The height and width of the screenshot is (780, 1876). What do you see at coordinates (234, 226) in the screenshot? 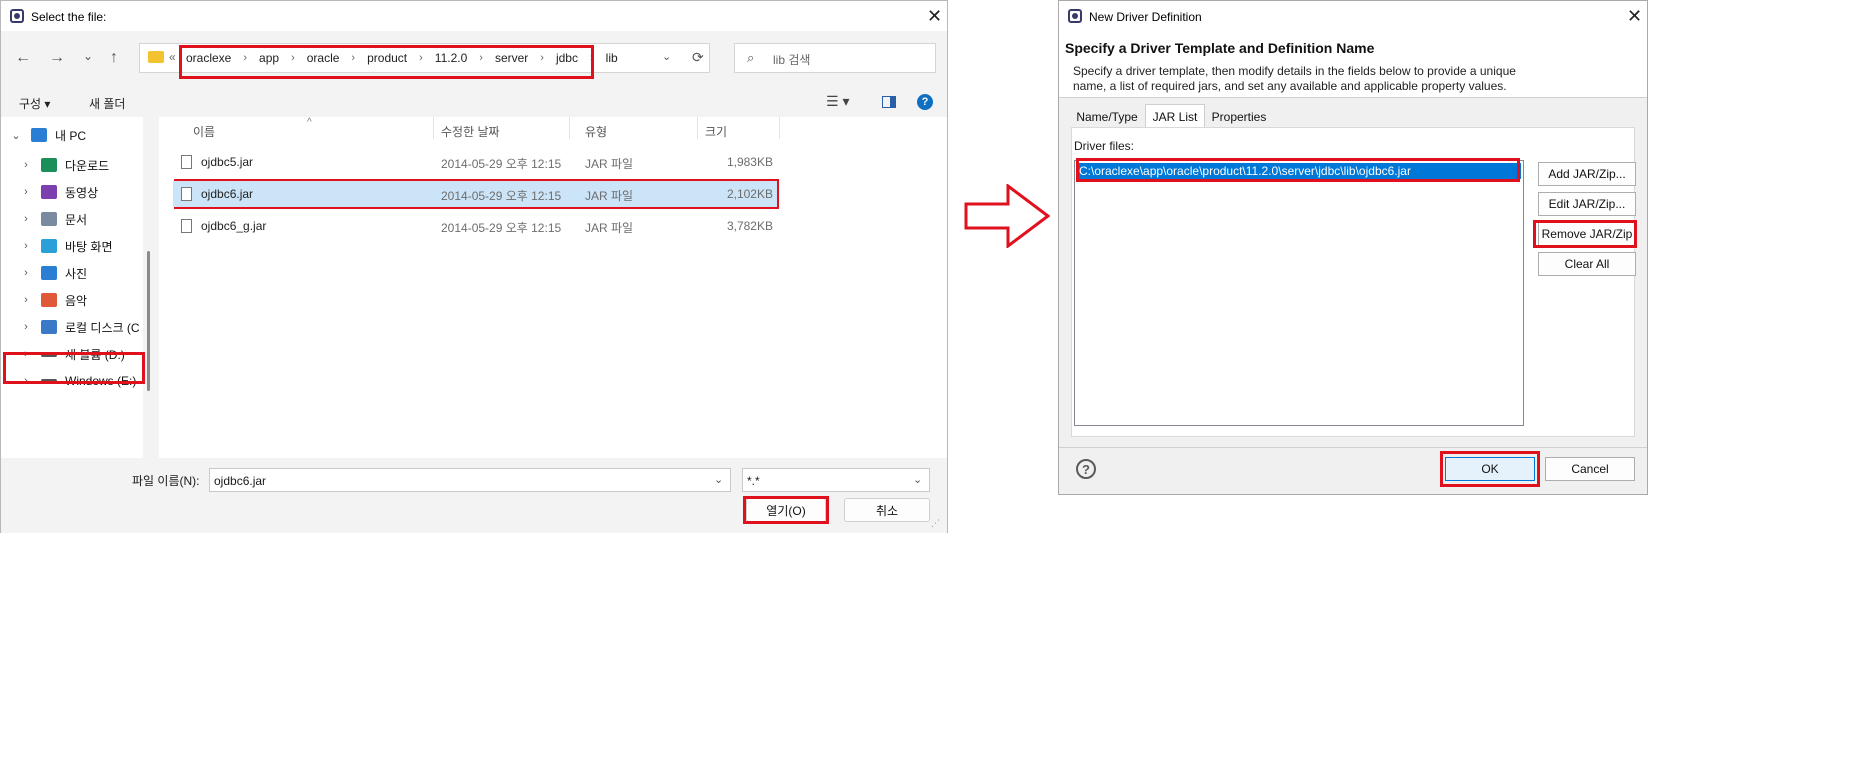
I see `file-name: ojdbc6_g.jar` at bounding box center [234, 226].